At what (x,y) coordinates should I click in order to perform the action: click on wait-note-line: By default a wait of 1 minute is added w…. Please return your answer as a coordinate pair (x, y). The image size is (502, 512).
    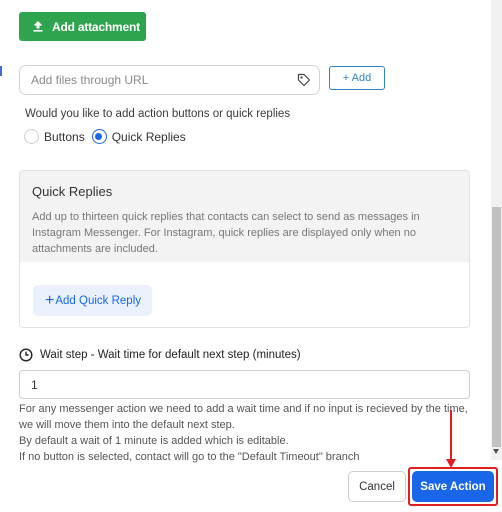
    Looking at the image, I should click on (154, 441).